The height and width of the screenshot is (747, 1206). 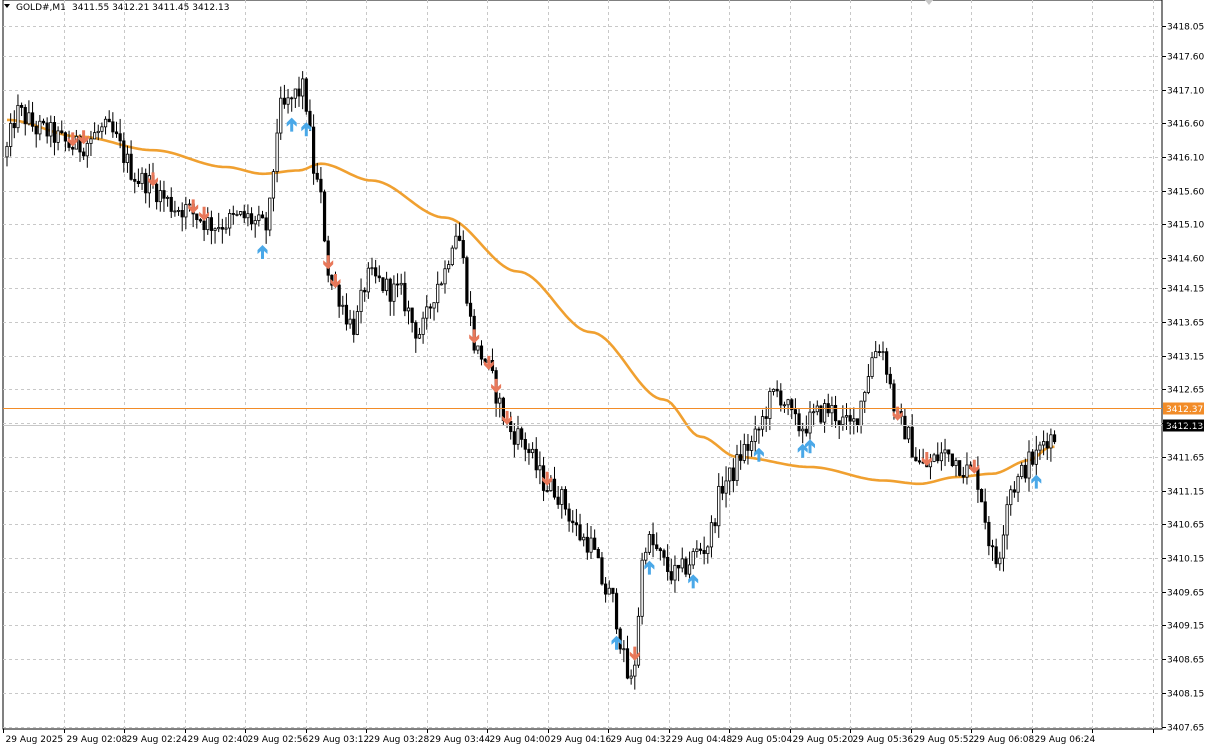 I want to click on x-tick-label: 29 Aug 02:24, so click(x=157, y=740).